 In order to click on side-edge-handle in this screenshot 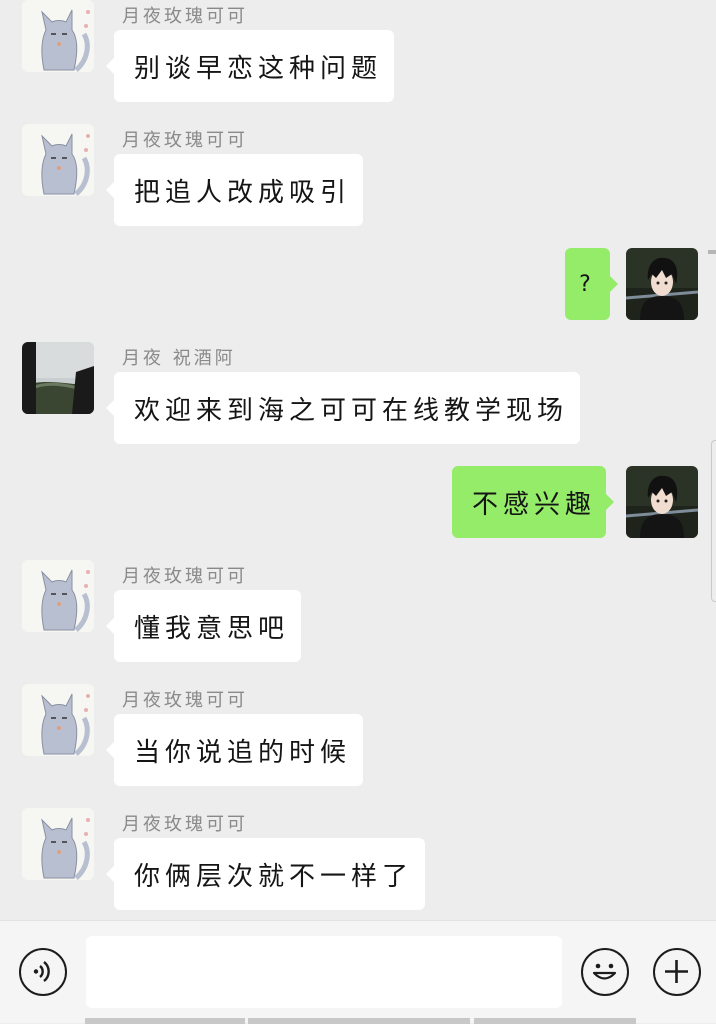, I will do `click(713, 521)`.